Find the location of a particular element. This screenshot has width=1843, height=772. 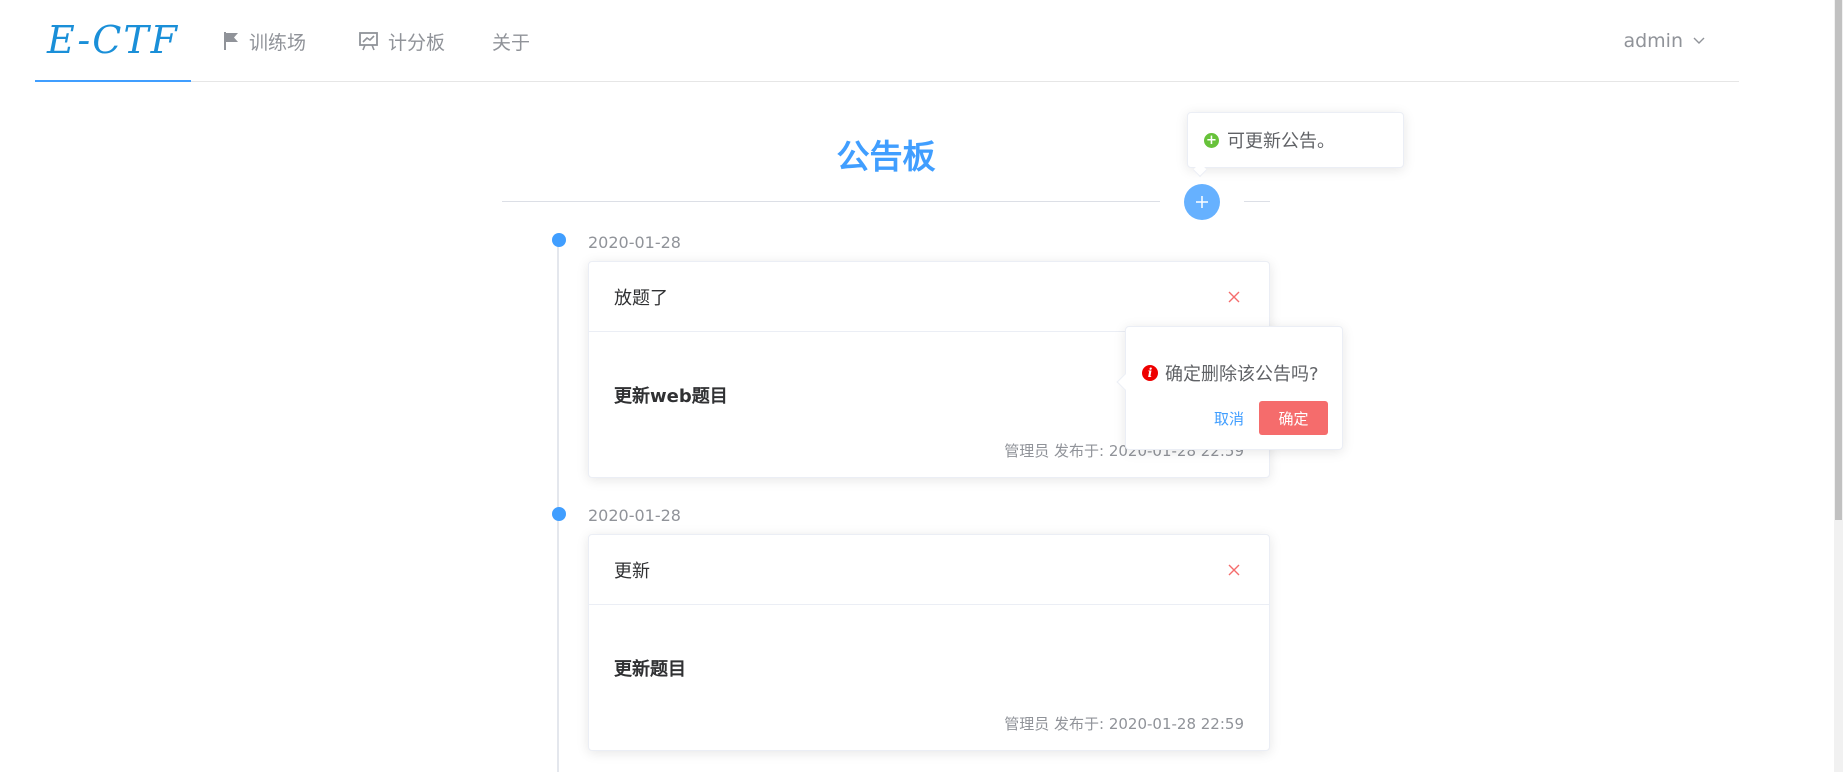

logo-text: E-CTF is located at coordinates (113, 40).